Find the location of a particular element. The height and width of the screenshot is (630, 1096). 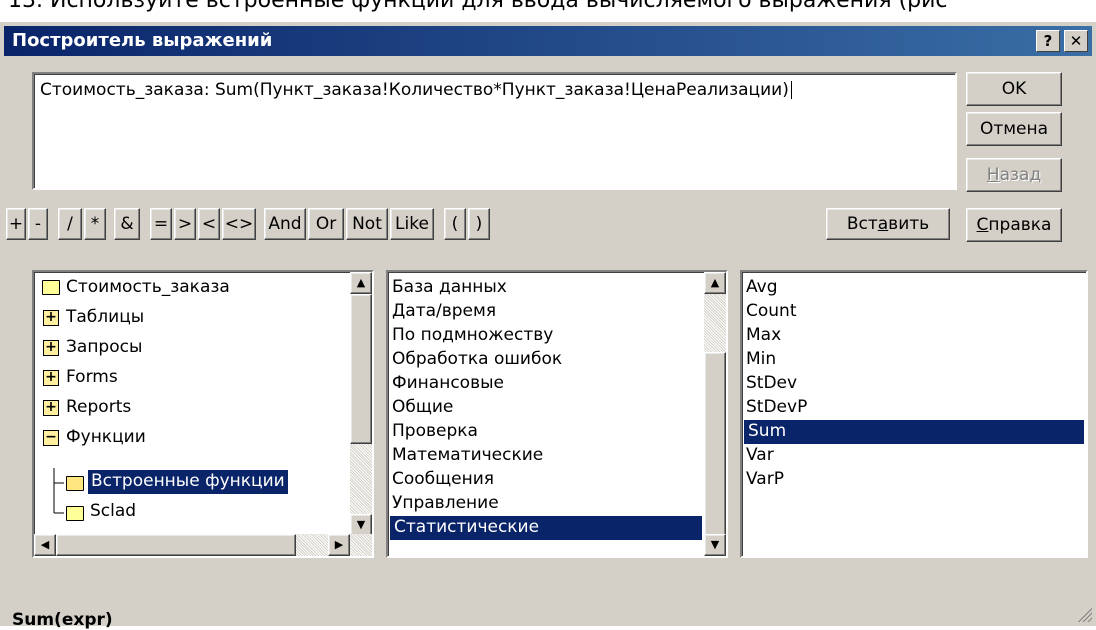

tree-item: Forms is located at coordinates (92, 378).